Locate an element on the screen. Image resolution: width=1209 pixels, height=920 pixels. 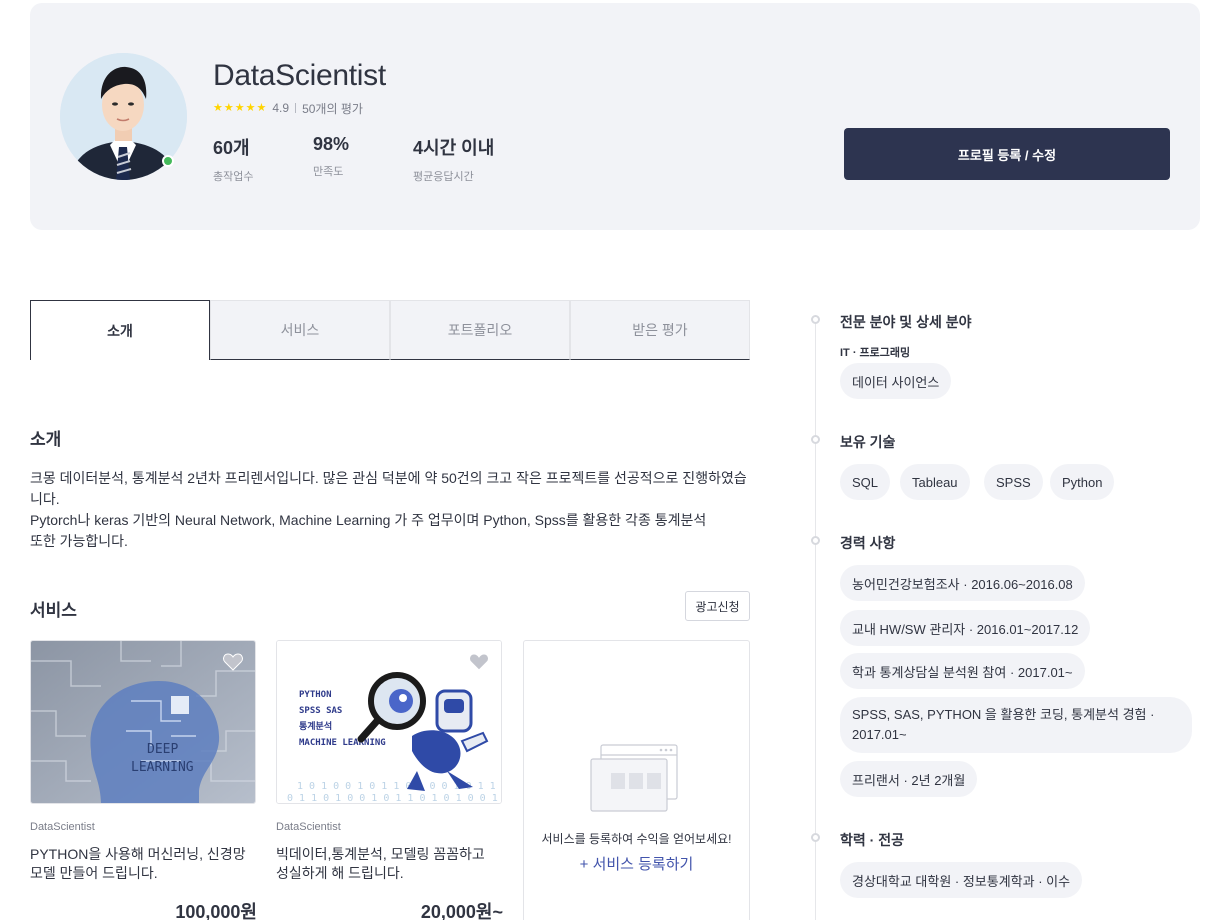
tab-reviews: 받은 평가 is located at coordinates (660, 330).